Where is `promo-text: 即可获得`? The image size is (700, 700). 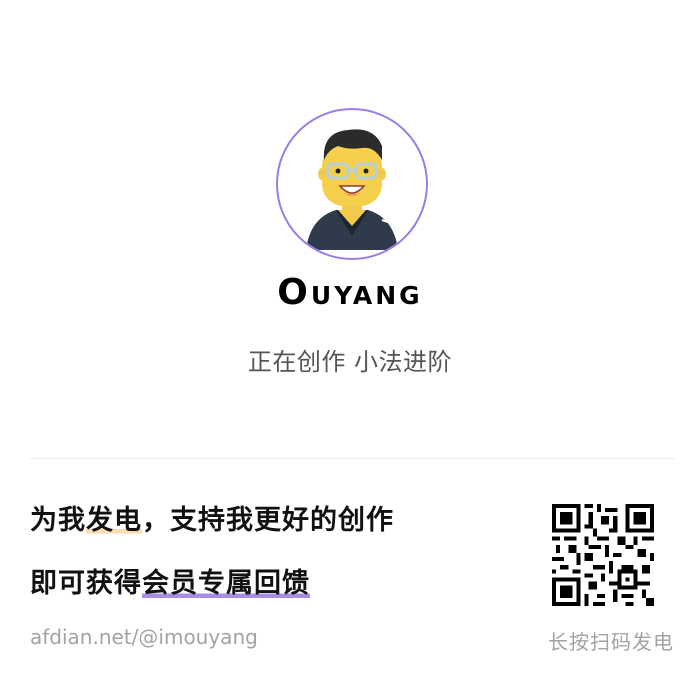
promo-text: 即可获得 is located at coordinates (86, 583).